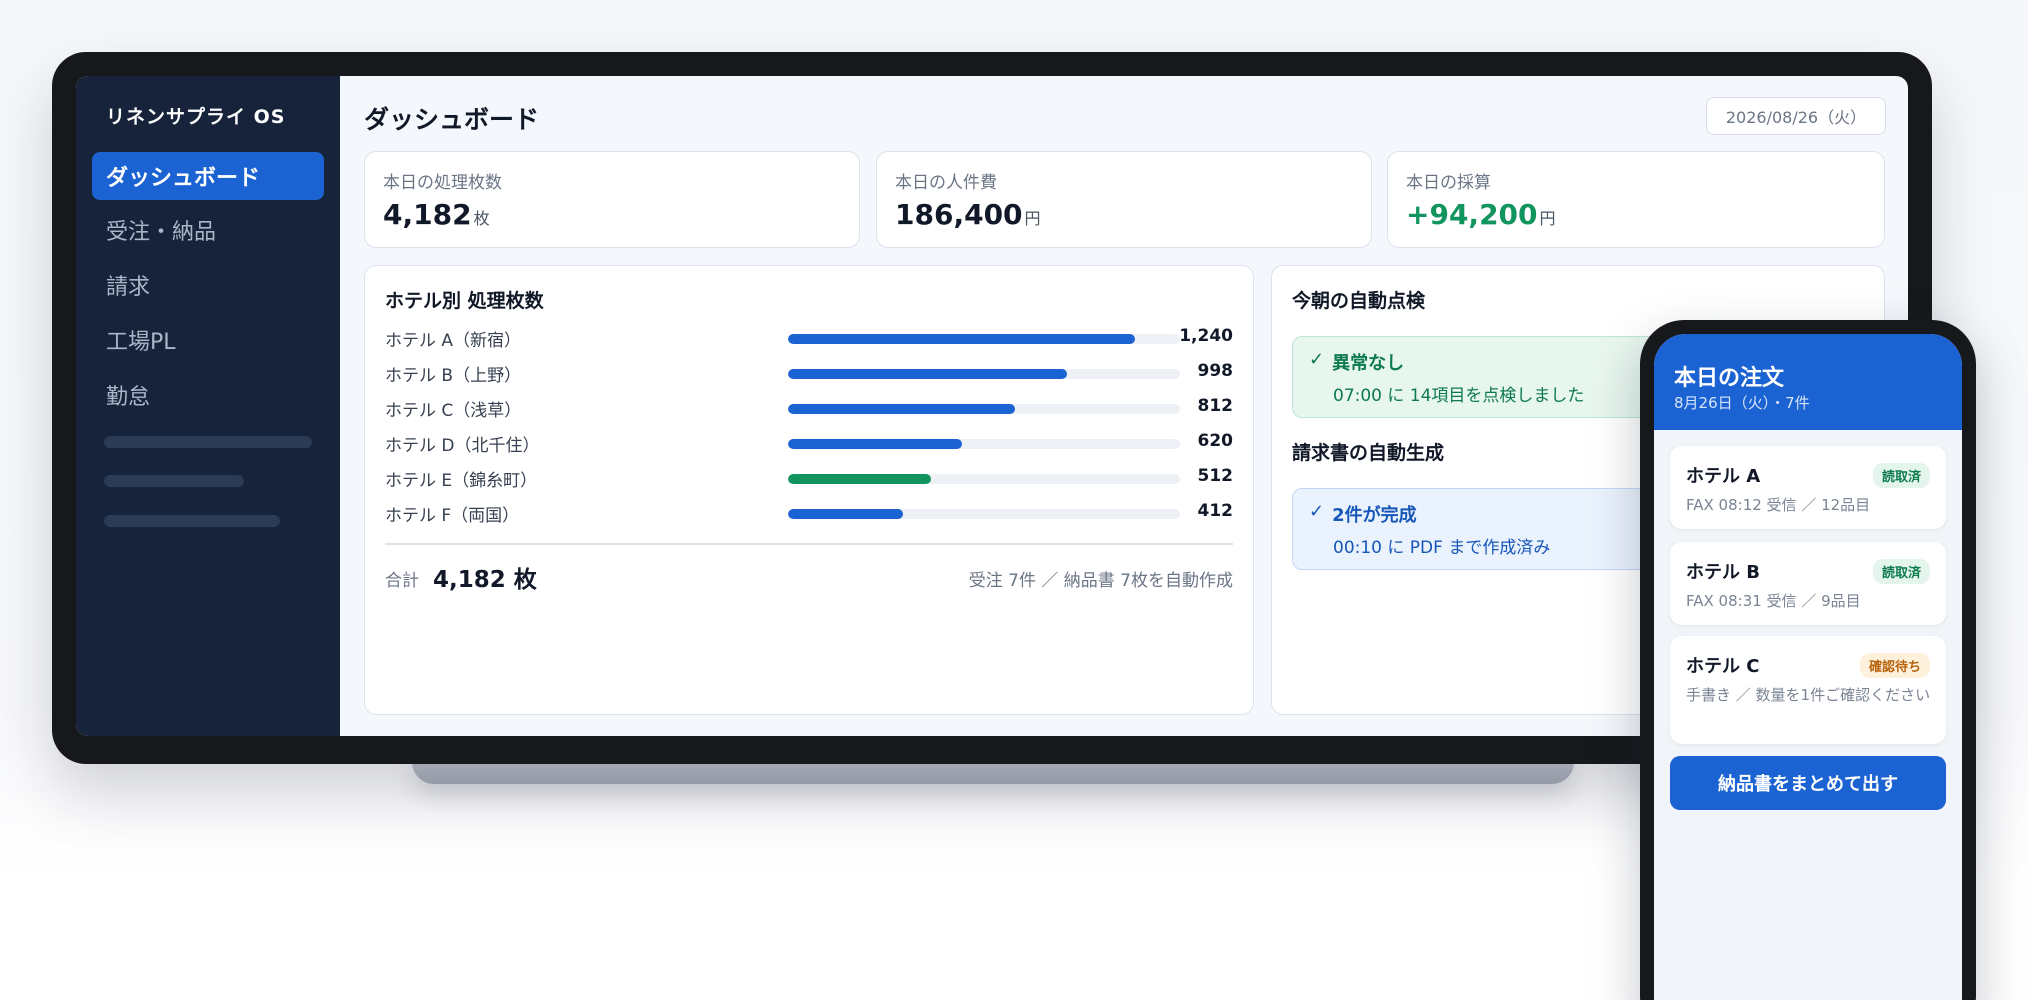 The width and height of the screenshot is (2028, 1000). Describe the element at coordinates (453, 411) in the screenshot. I see `hotel-label: ホテル C（浅草）` at that location.